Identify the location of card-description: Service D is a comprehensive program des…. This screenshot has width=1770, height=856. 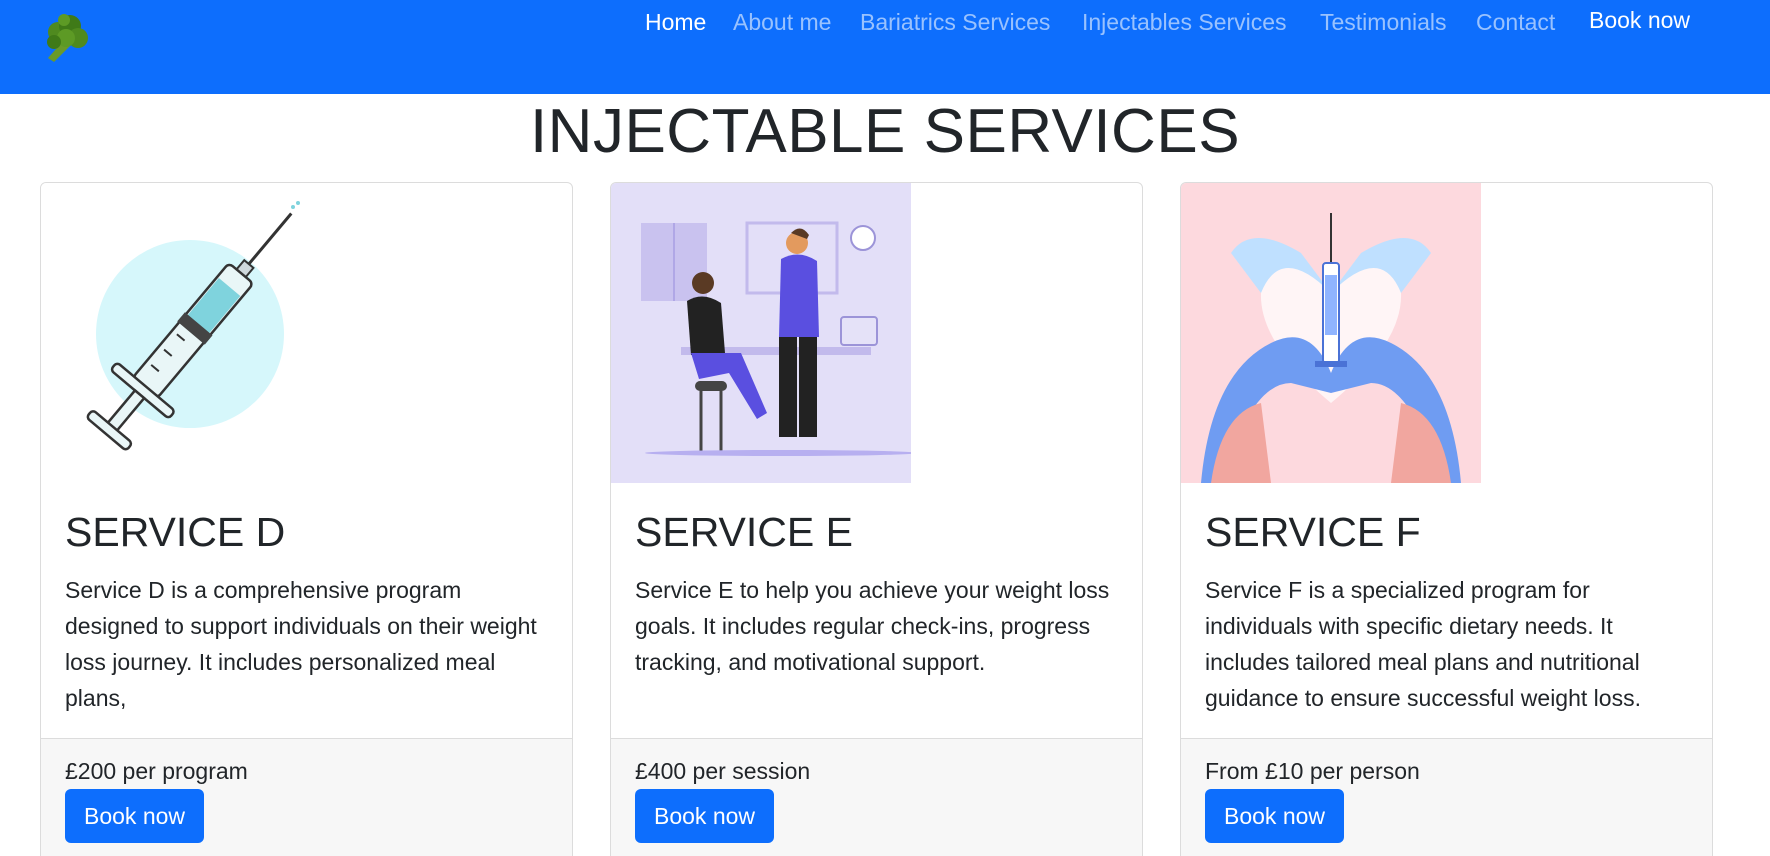
(301, 644).